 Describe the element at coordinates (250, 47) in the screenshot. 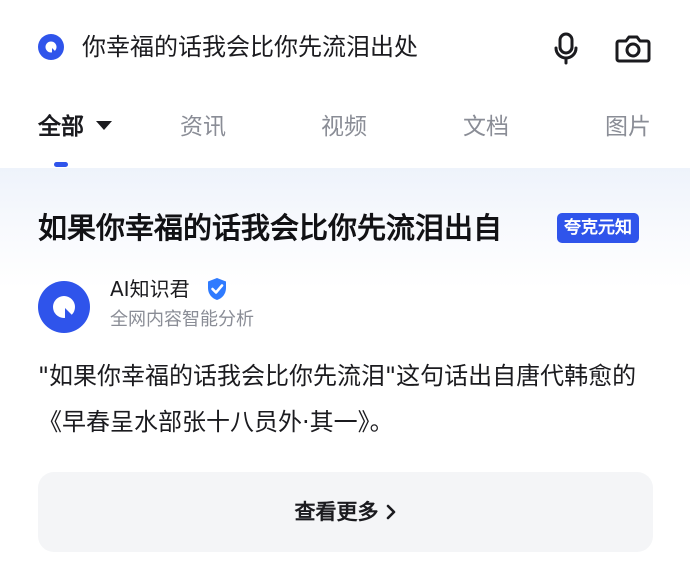

I see `search-input: 你幸福的话我会比你先流泪出处` at that location.